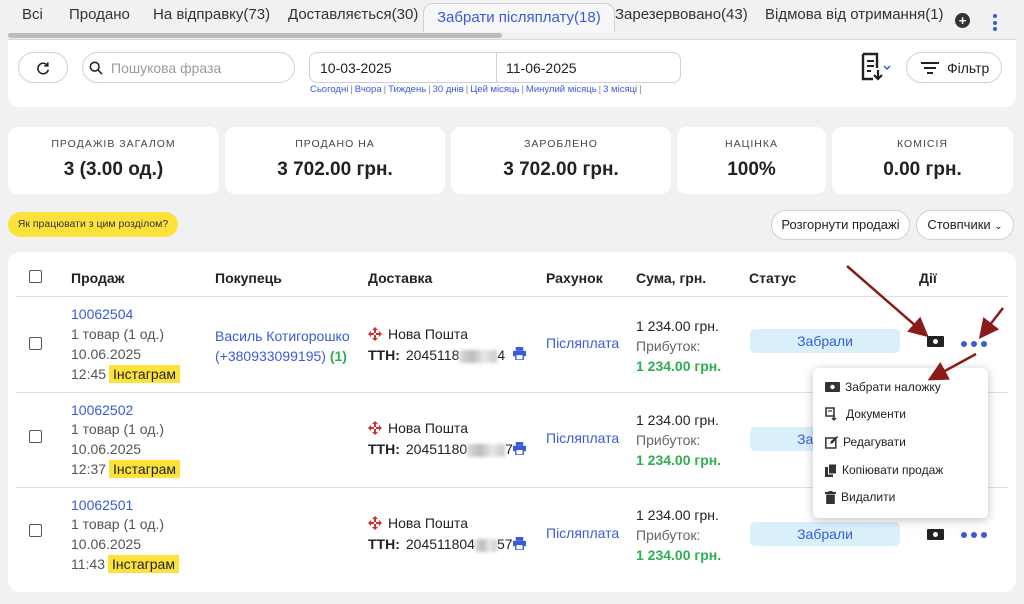 This screenshot has height=604, width=1024. I want to click on menu-item-documents: Документи, so click(865, 414).